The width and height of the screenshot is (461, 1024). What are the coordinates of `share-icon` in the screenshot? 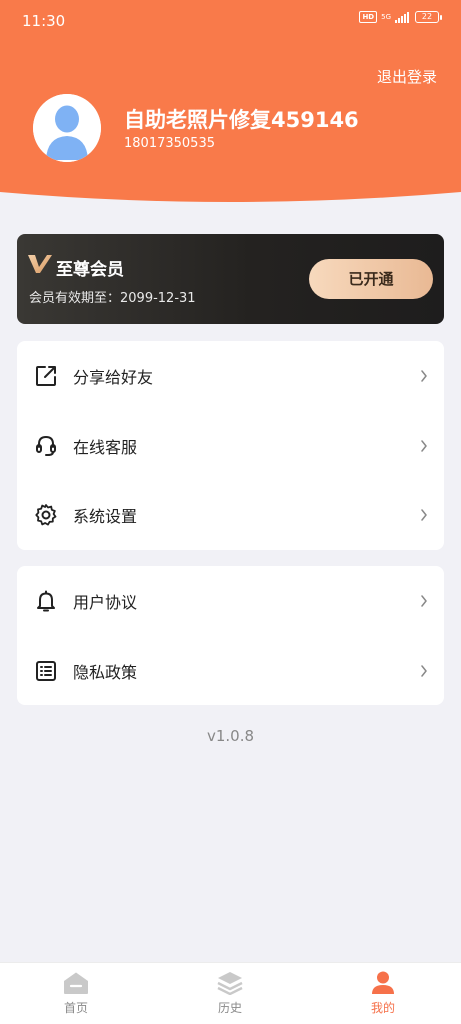 It's located at (46, 375).